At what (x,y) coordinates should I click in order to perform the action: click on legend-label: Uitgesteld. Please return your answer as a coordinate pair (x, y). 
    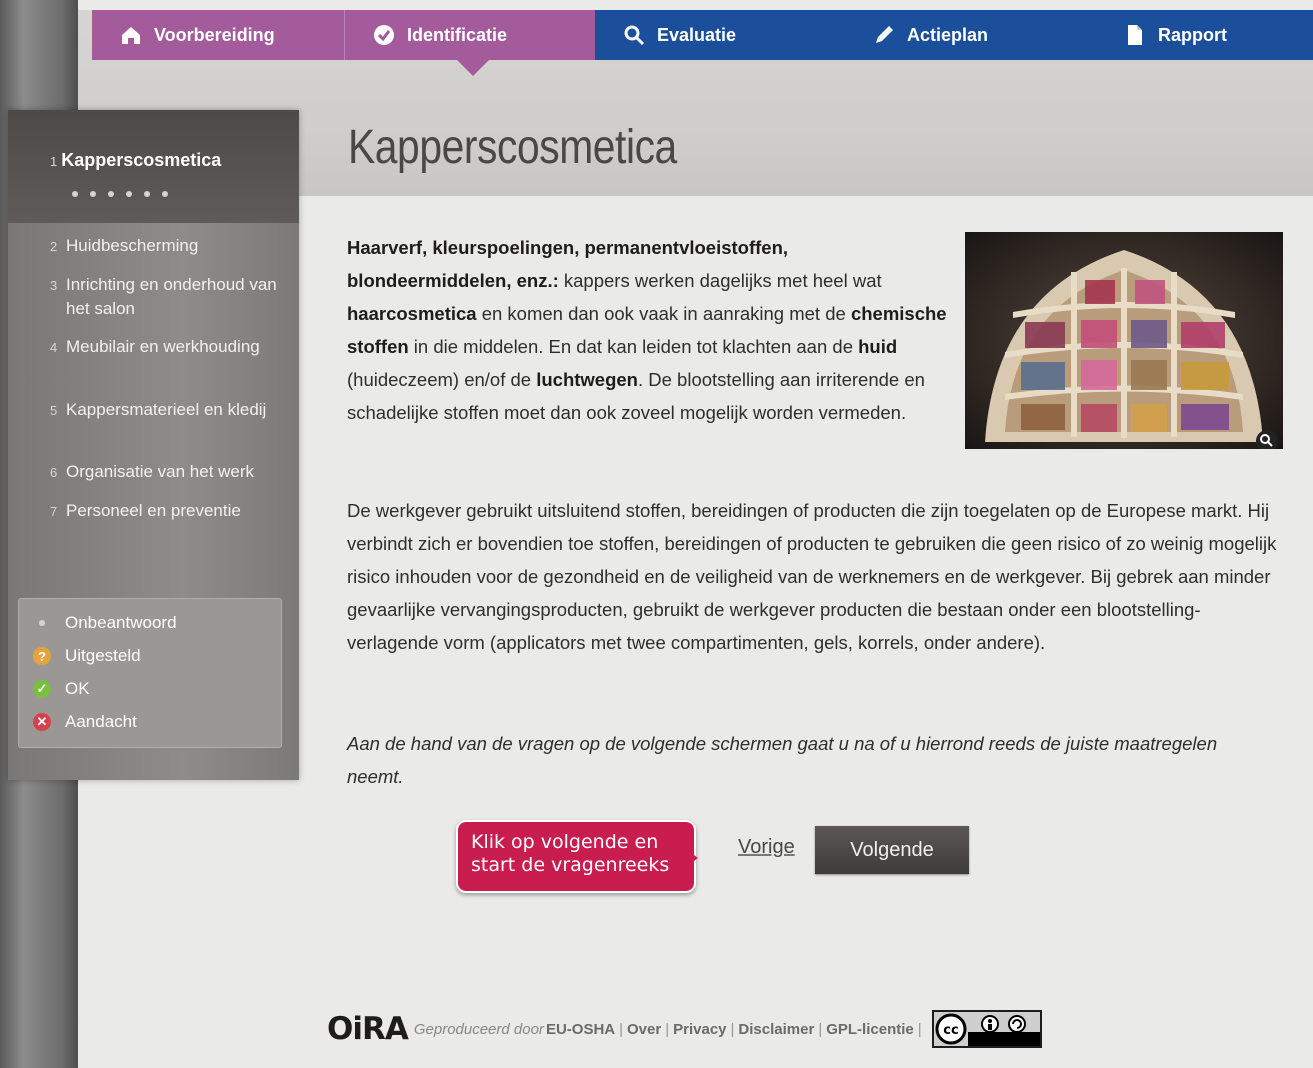
    Looking at the image, I should click on (103, 655).